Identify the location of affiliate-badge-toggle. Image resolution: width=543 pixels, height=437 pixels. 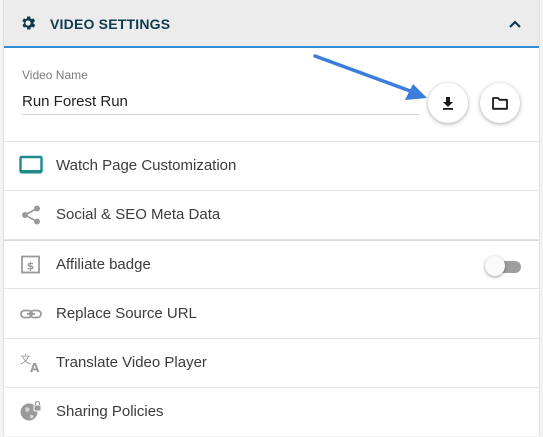
(503, 266).